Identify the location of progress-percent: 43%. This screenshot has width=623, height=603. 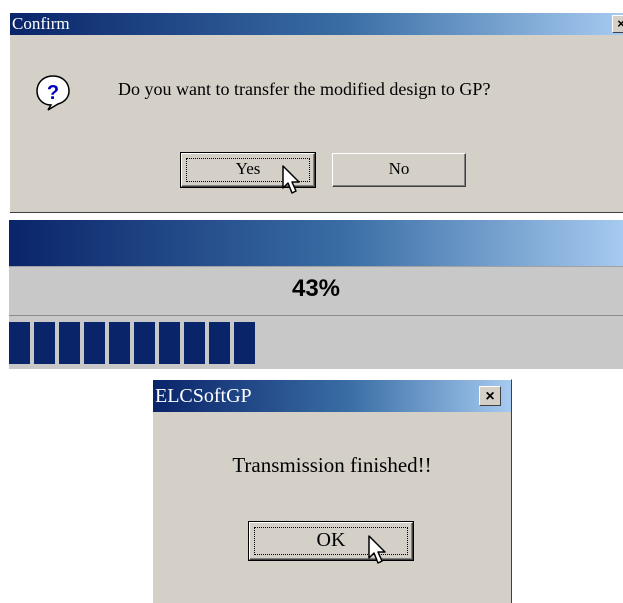
(316, 288).